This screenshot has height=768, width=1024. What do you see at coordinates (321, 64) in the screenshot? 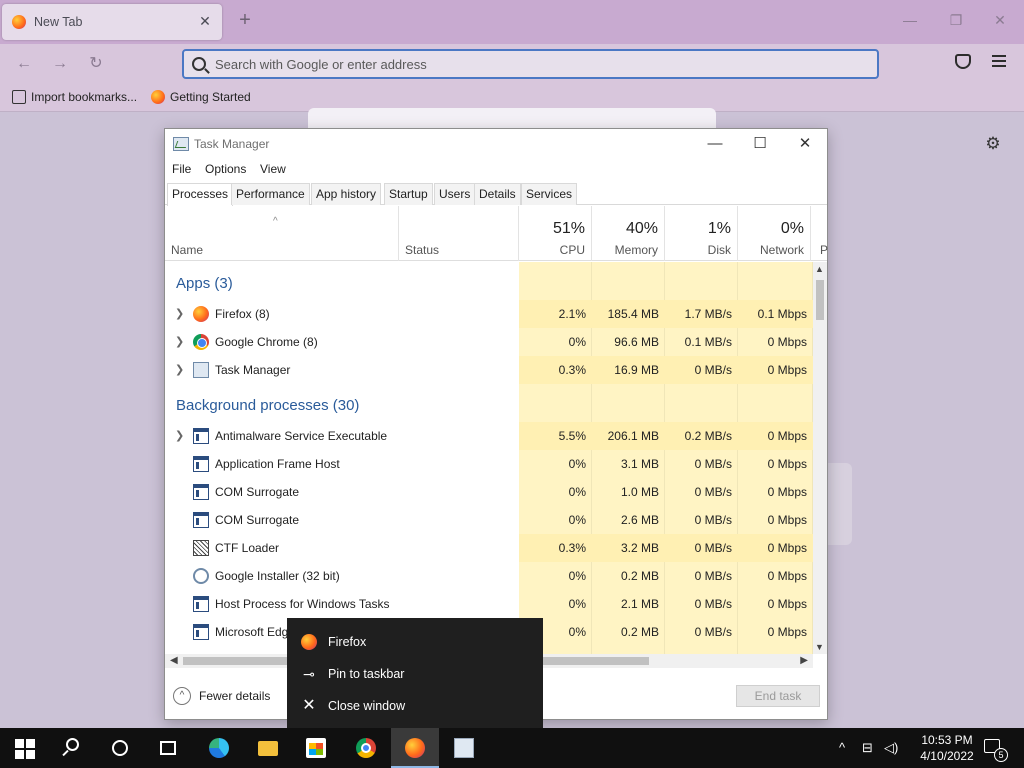
I see `url-placeholder: Search with Google or enter address` at bounding box center [321, 64].